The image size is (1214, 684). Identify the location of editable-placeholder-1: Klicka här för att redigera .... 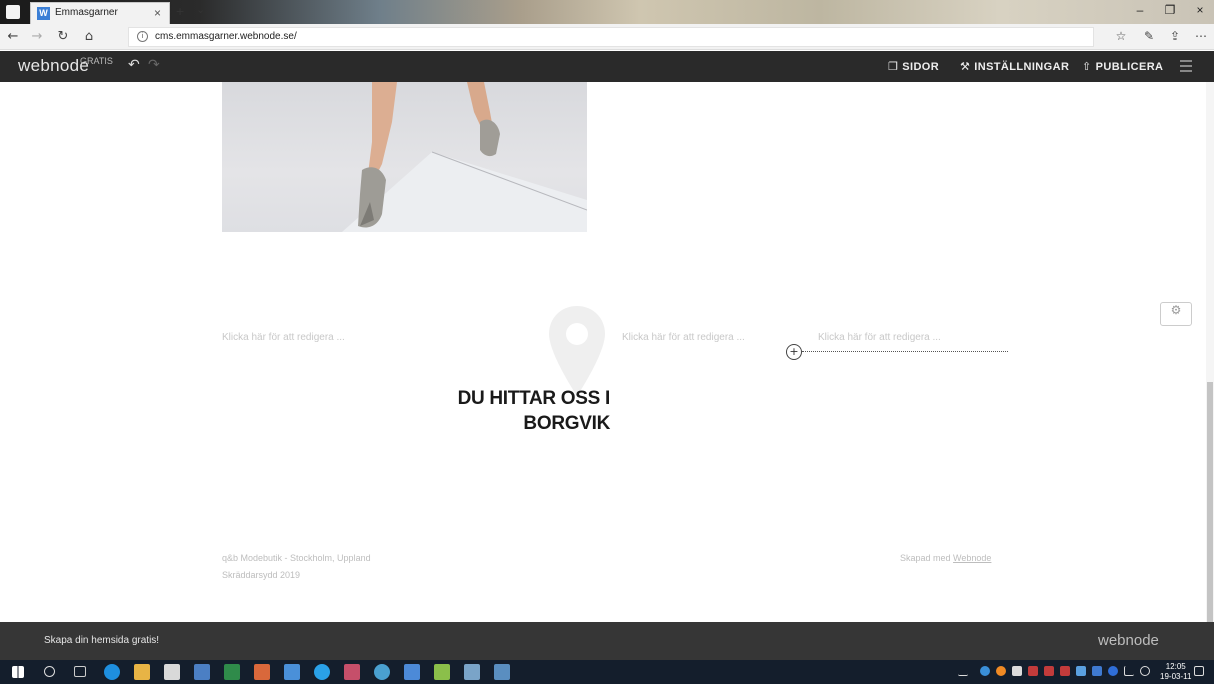
(283, 337).